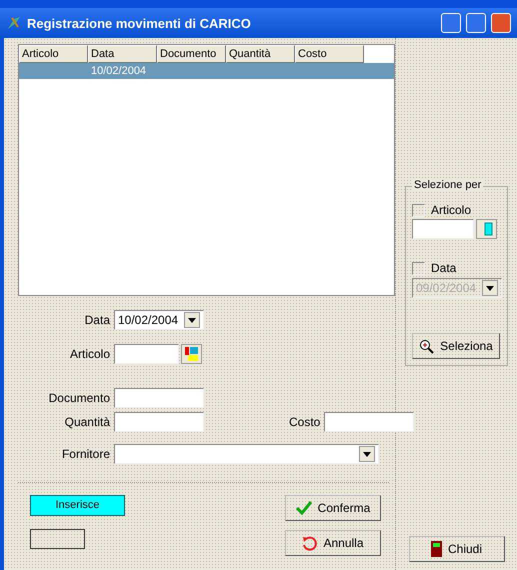 This screenshot has height=570, width=517. I want to click on group-title: Selezione per, so click(448, 185).